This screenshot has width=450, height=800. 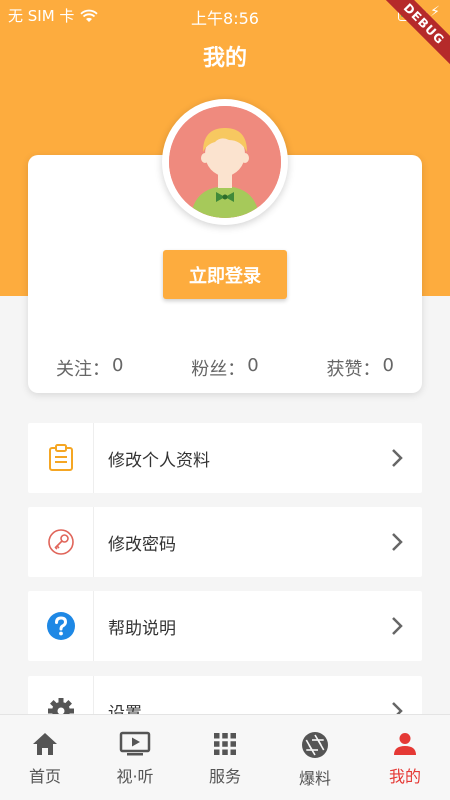 I want to click on avatar-illustration-icon, so click(x=225, y=162).